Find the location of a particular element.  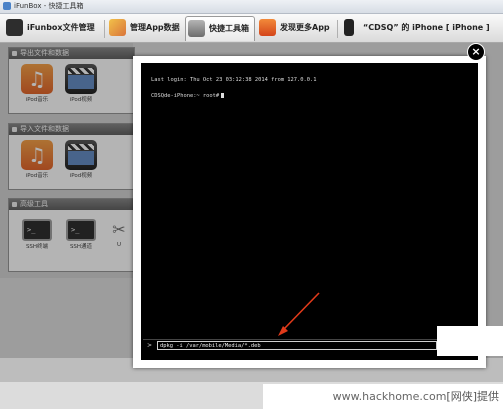

arrow-shaft is located at coordinates (301, 311).